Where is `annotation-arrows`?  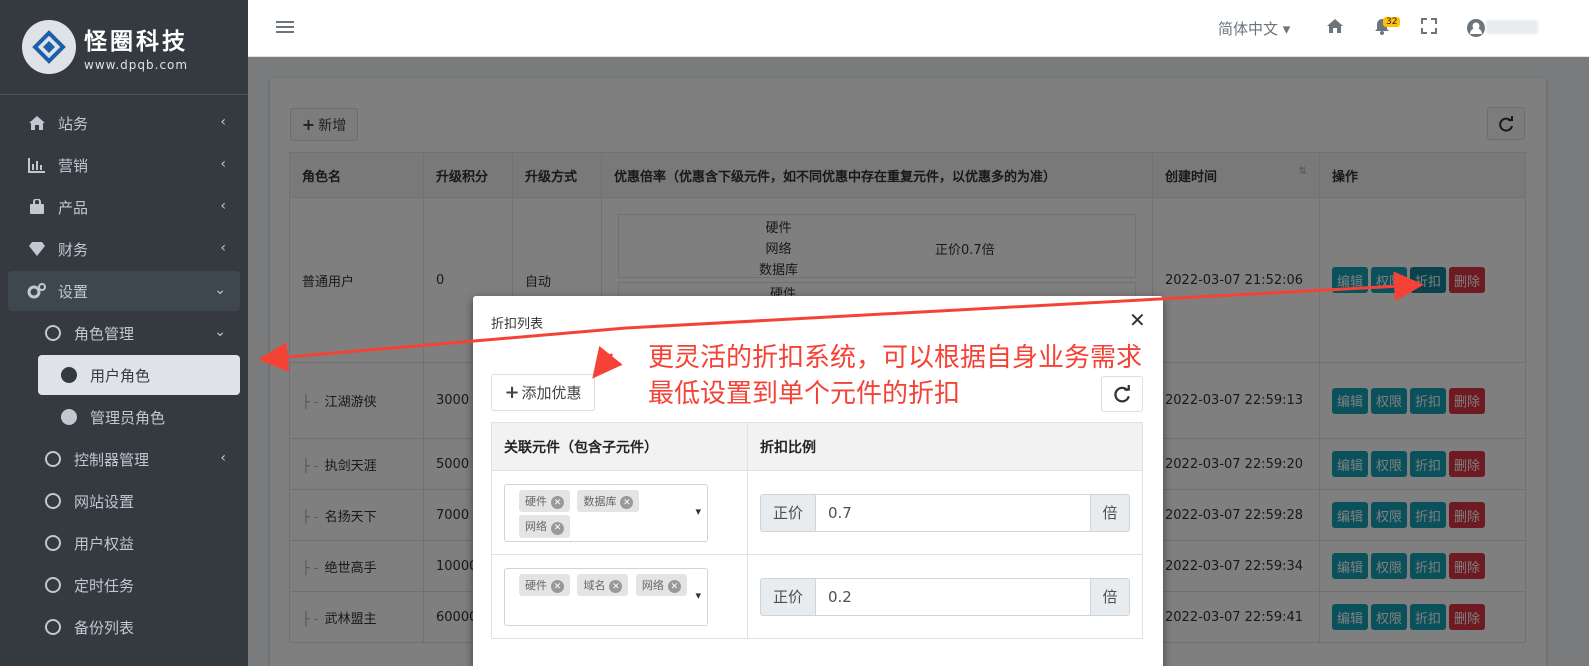 annotation-arrows is located at coordinates (841, 325).